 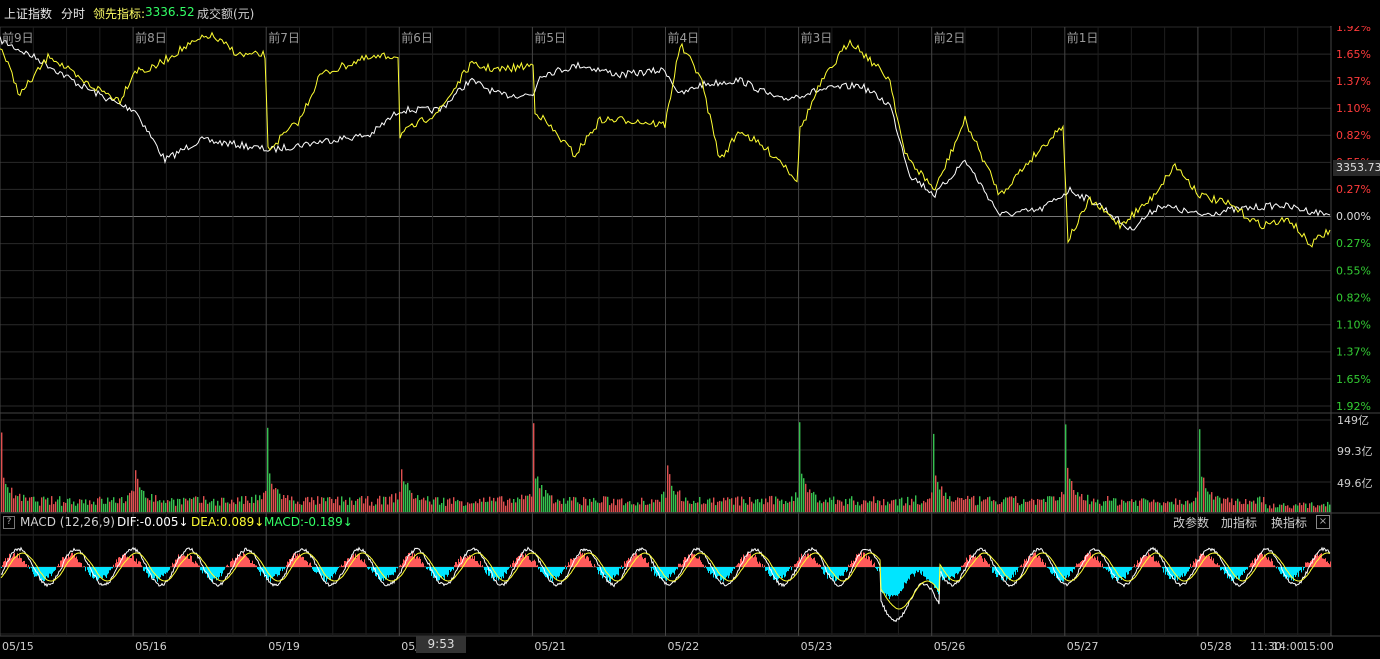 I want to click on index-name: 上证指数, so click(x=28, y=13).